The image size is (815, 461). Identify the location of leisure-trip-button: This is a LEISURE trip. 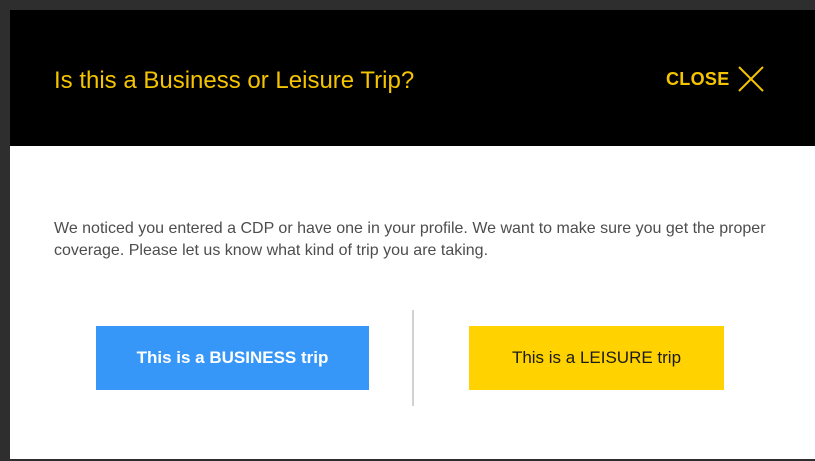
(596, 358).